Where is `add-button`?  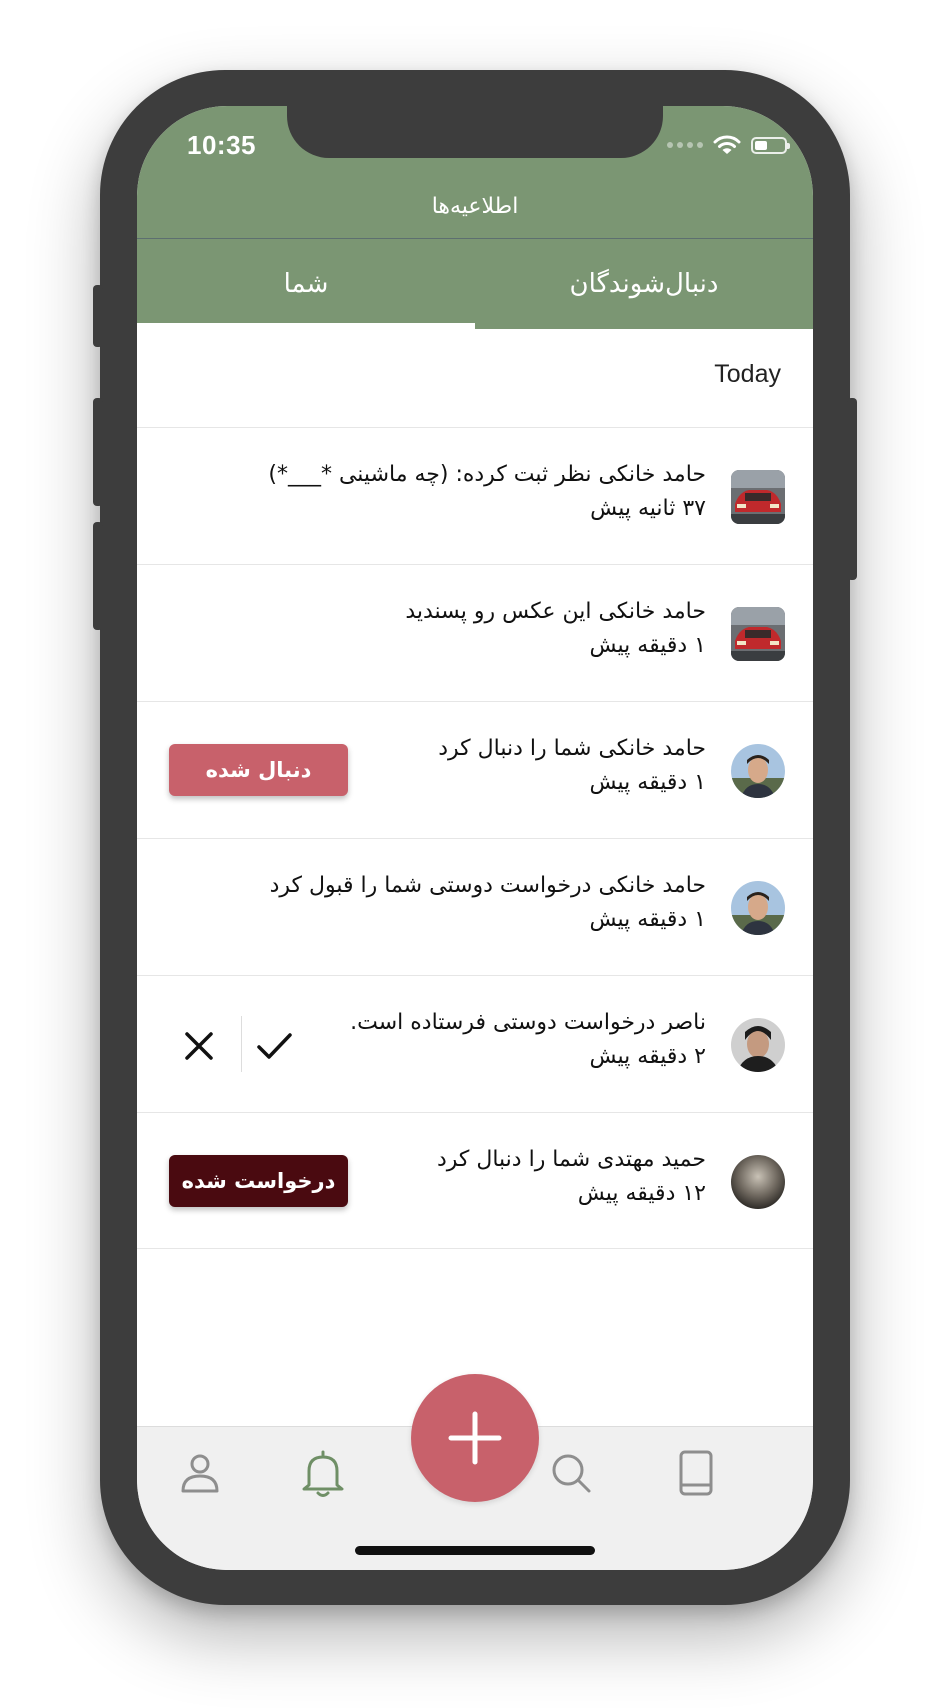 add-button is located at coordinates (475, 1438).